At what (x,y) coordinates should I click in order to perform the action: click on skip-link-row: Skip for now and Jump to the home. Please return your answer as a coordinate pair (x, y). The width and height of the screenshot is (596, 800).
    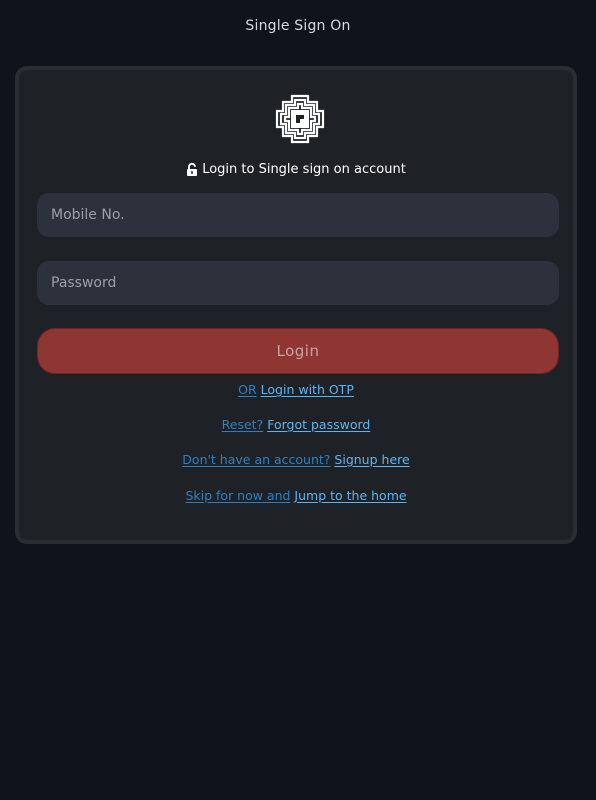
    Looking at the image, I should click on (296, 495).